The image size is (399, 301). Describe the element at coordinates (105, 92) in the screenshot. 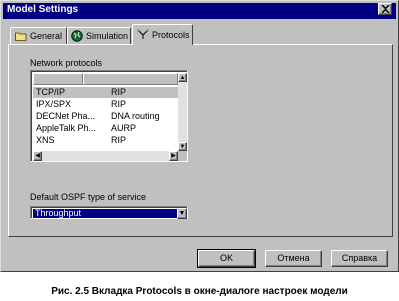

I see `list-item: TCP/IP RIP` at that location.